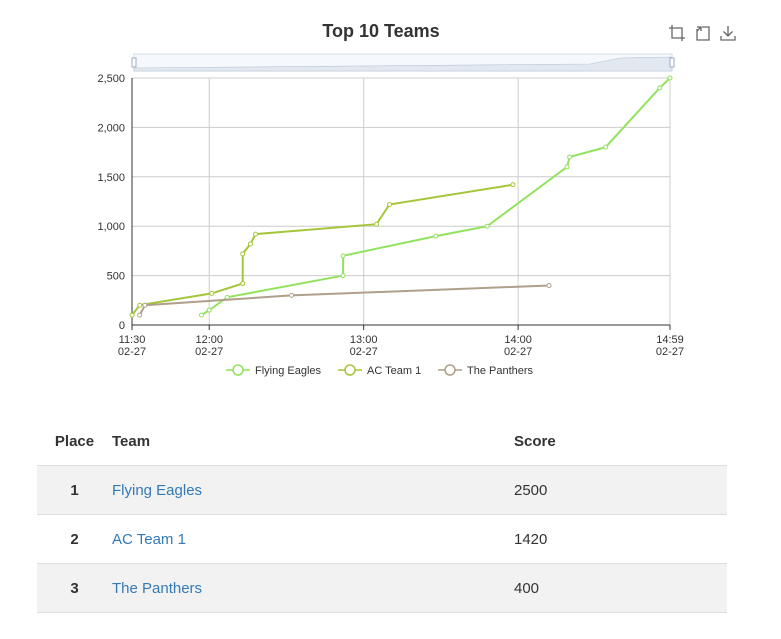 Image resolution: width=781 pixels, height=639 pixels. I want to click on chart-title: Top 10 Teams, so click(380, 31).